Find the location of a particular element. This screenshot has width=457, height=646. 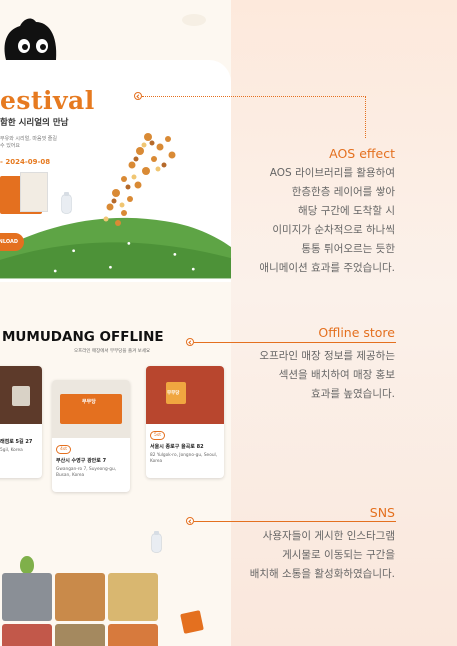

store-sign is located at coordinates (21, 396).